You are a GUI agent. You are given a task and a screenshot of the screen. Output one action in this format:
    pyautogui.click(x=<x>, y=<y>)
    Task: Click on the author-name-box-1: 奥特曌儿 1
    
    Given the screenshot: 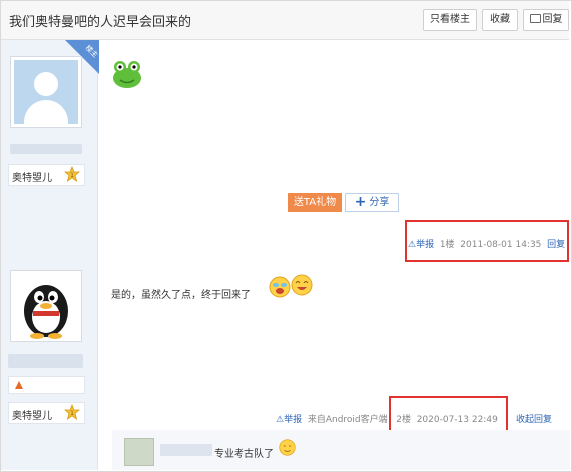 What is the action you would take?
    pyautogui.click(x=46, y=175)
    